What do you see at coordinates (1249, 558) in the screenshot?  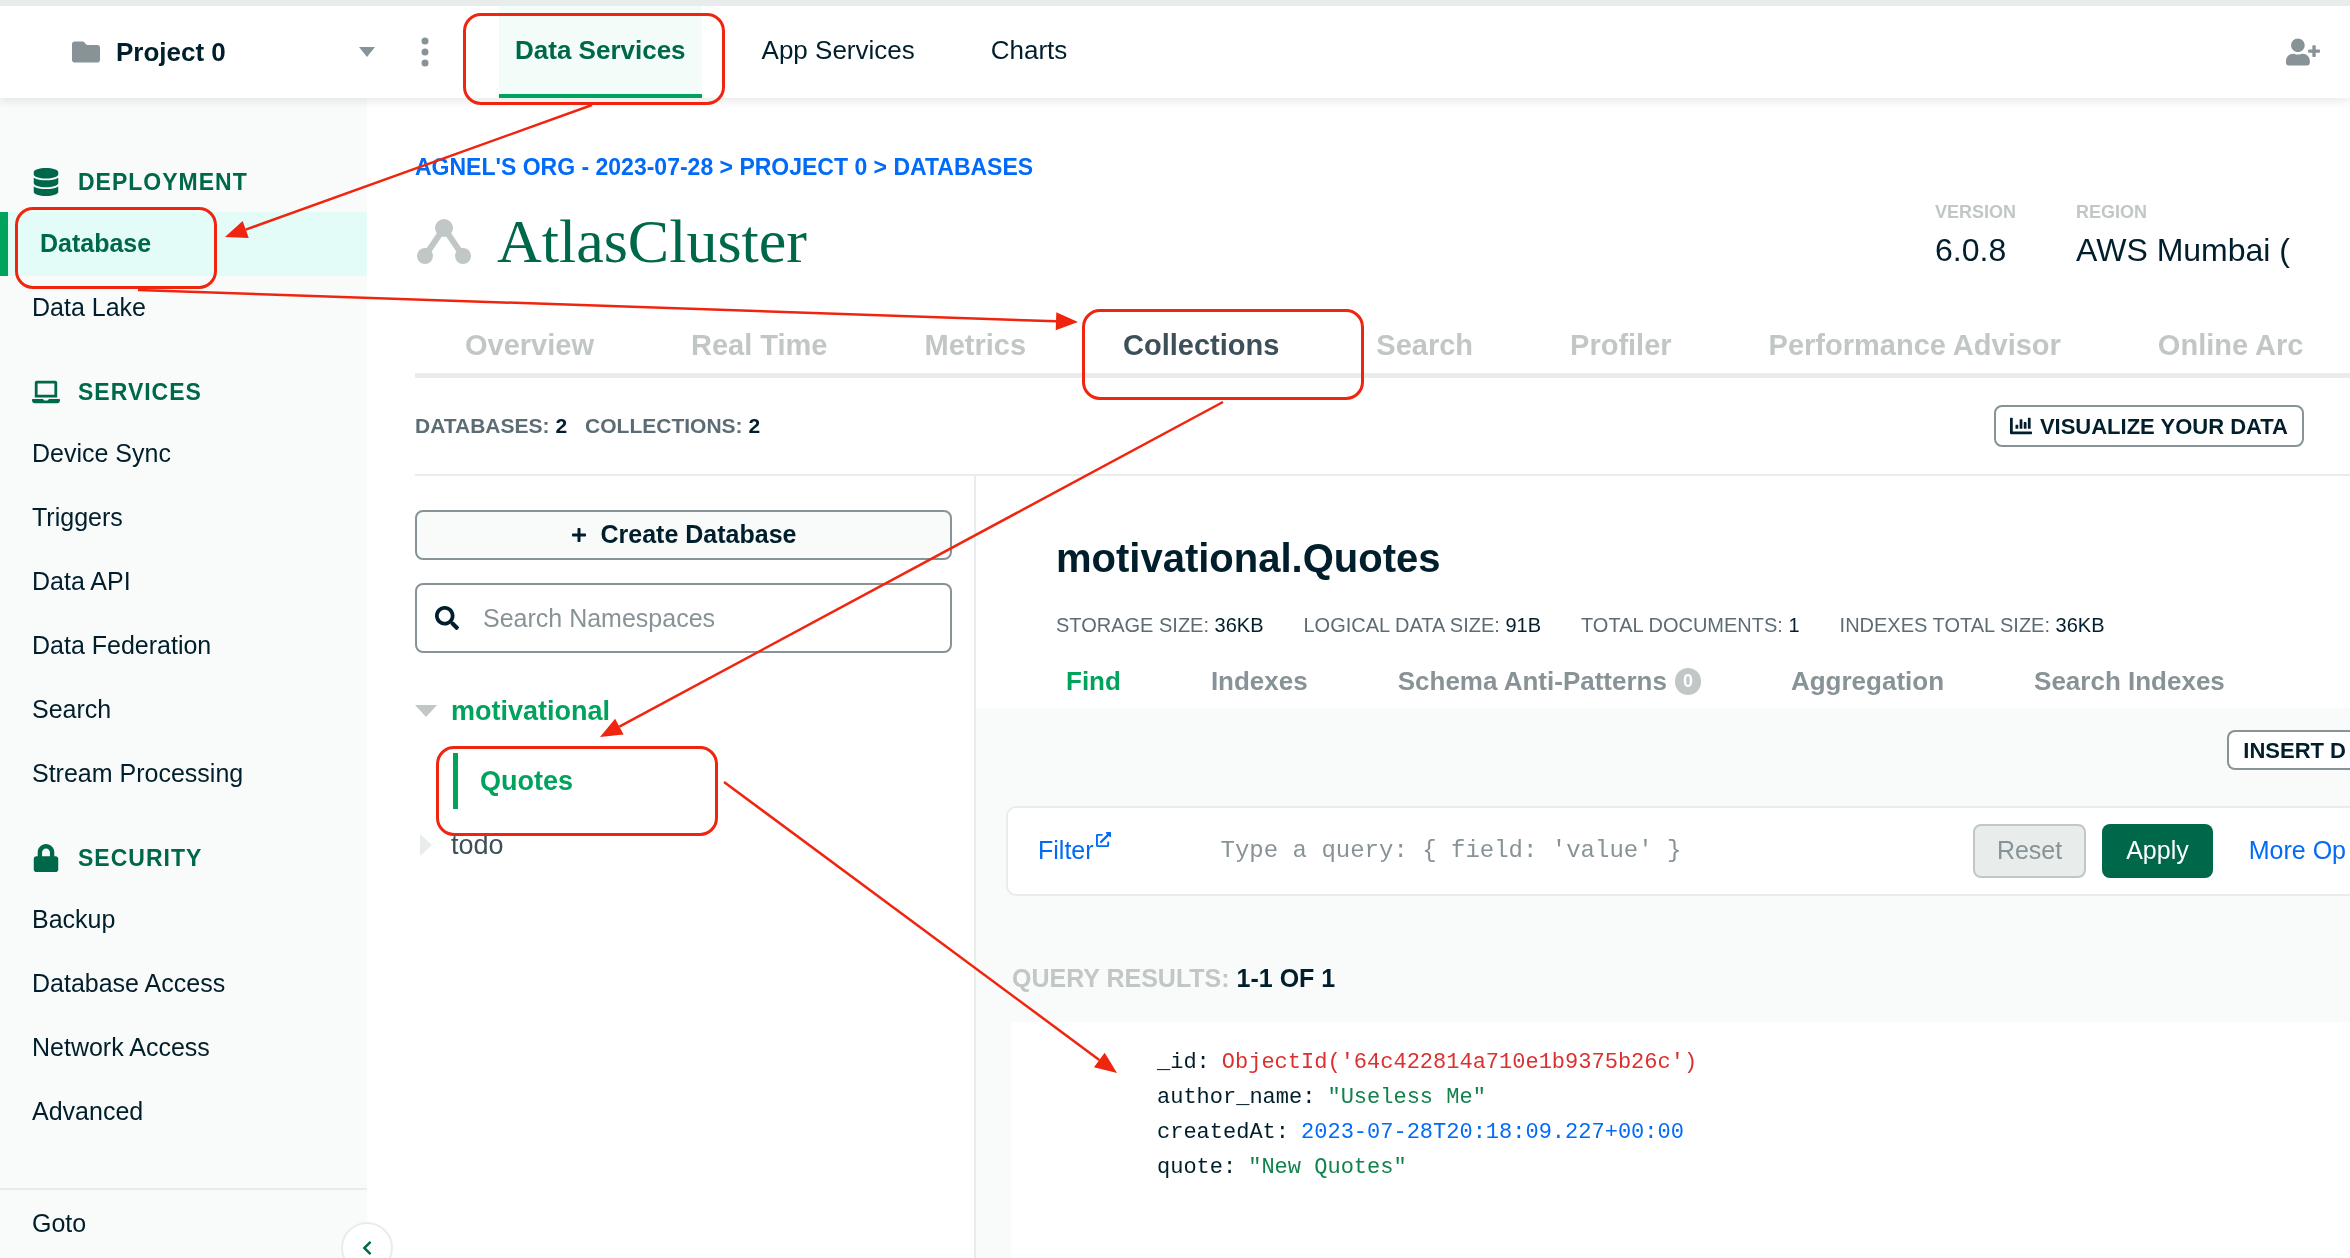 I see `collection-title: motivational.Quotes` at bounding box center [1249, 558].